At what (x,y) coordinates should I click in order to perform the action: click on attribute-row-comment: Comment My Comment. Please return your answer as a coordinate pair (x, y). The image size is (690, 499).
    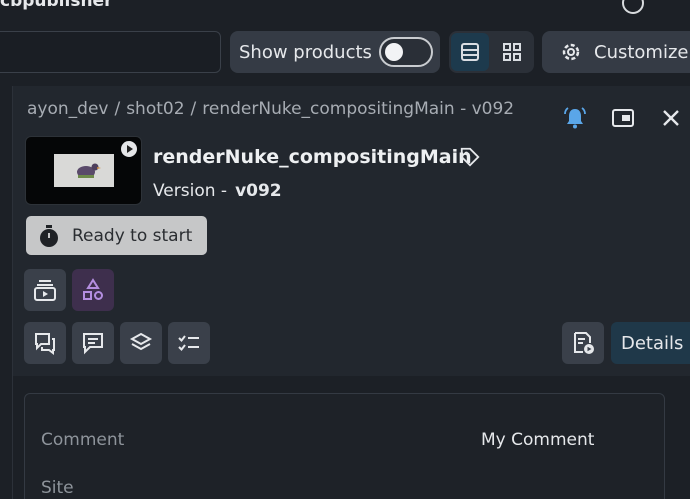
    Looking at the image, I should click on (344, 445).